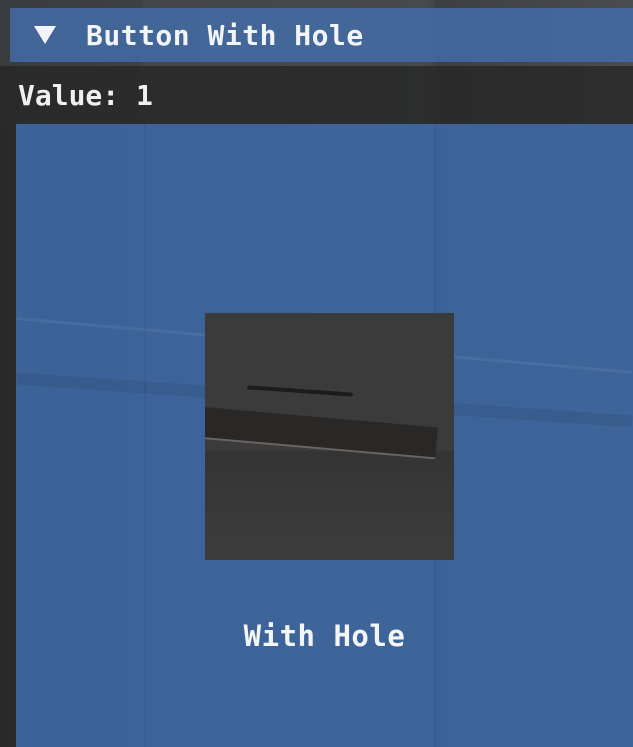 The height and width of the screenshot is (747, 633). What do you see at coordinates (45, 35) in the screenshot?
I see `triangle-down-icon` at bounding box center [45, 35].